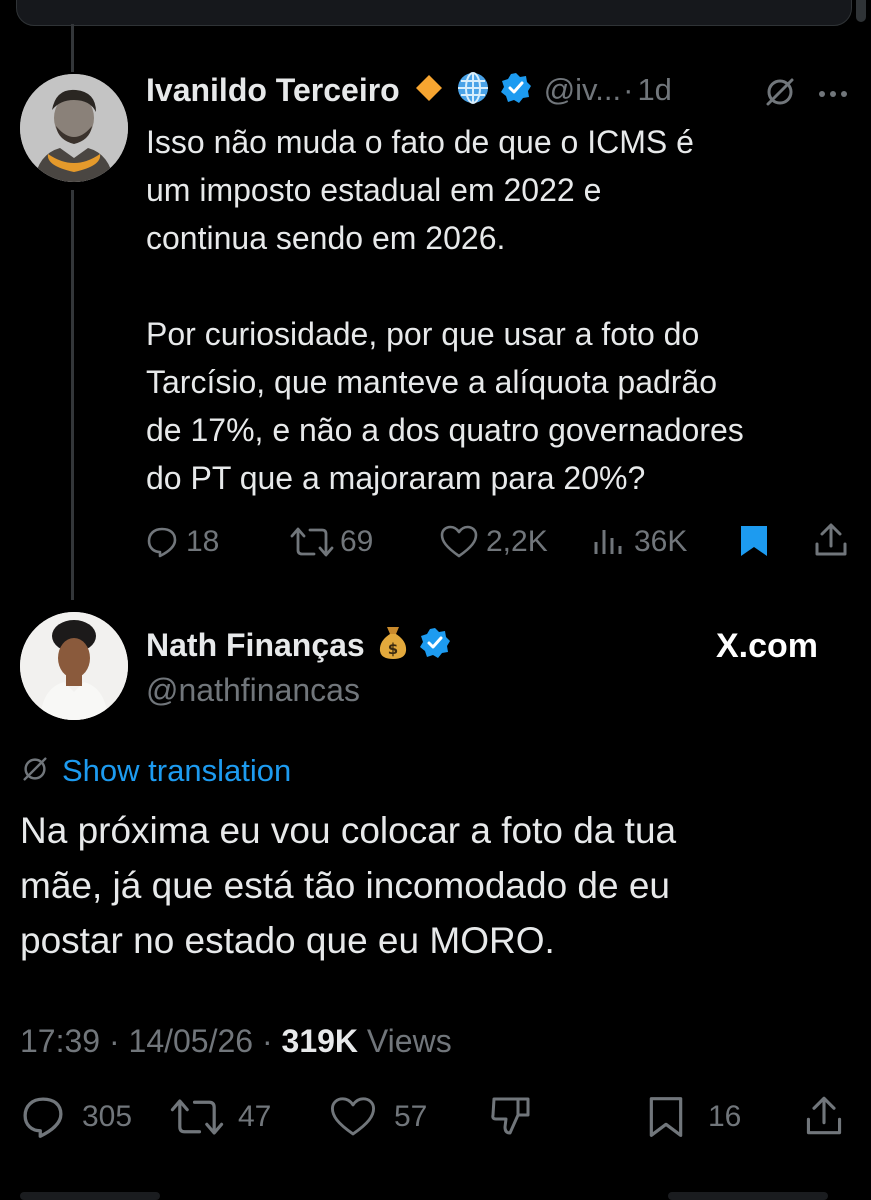 The image size is (871, 1200). I want to click on analytics-icon, so click(608, 542).